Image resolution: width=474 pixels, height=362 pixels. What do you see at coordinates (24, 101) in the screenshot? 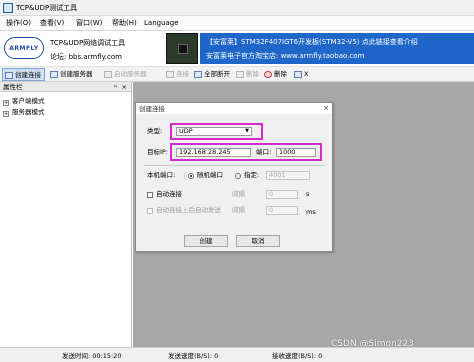
I see `tree-item-client-mode: + 客户端模式` at bounding box center [24, 101].